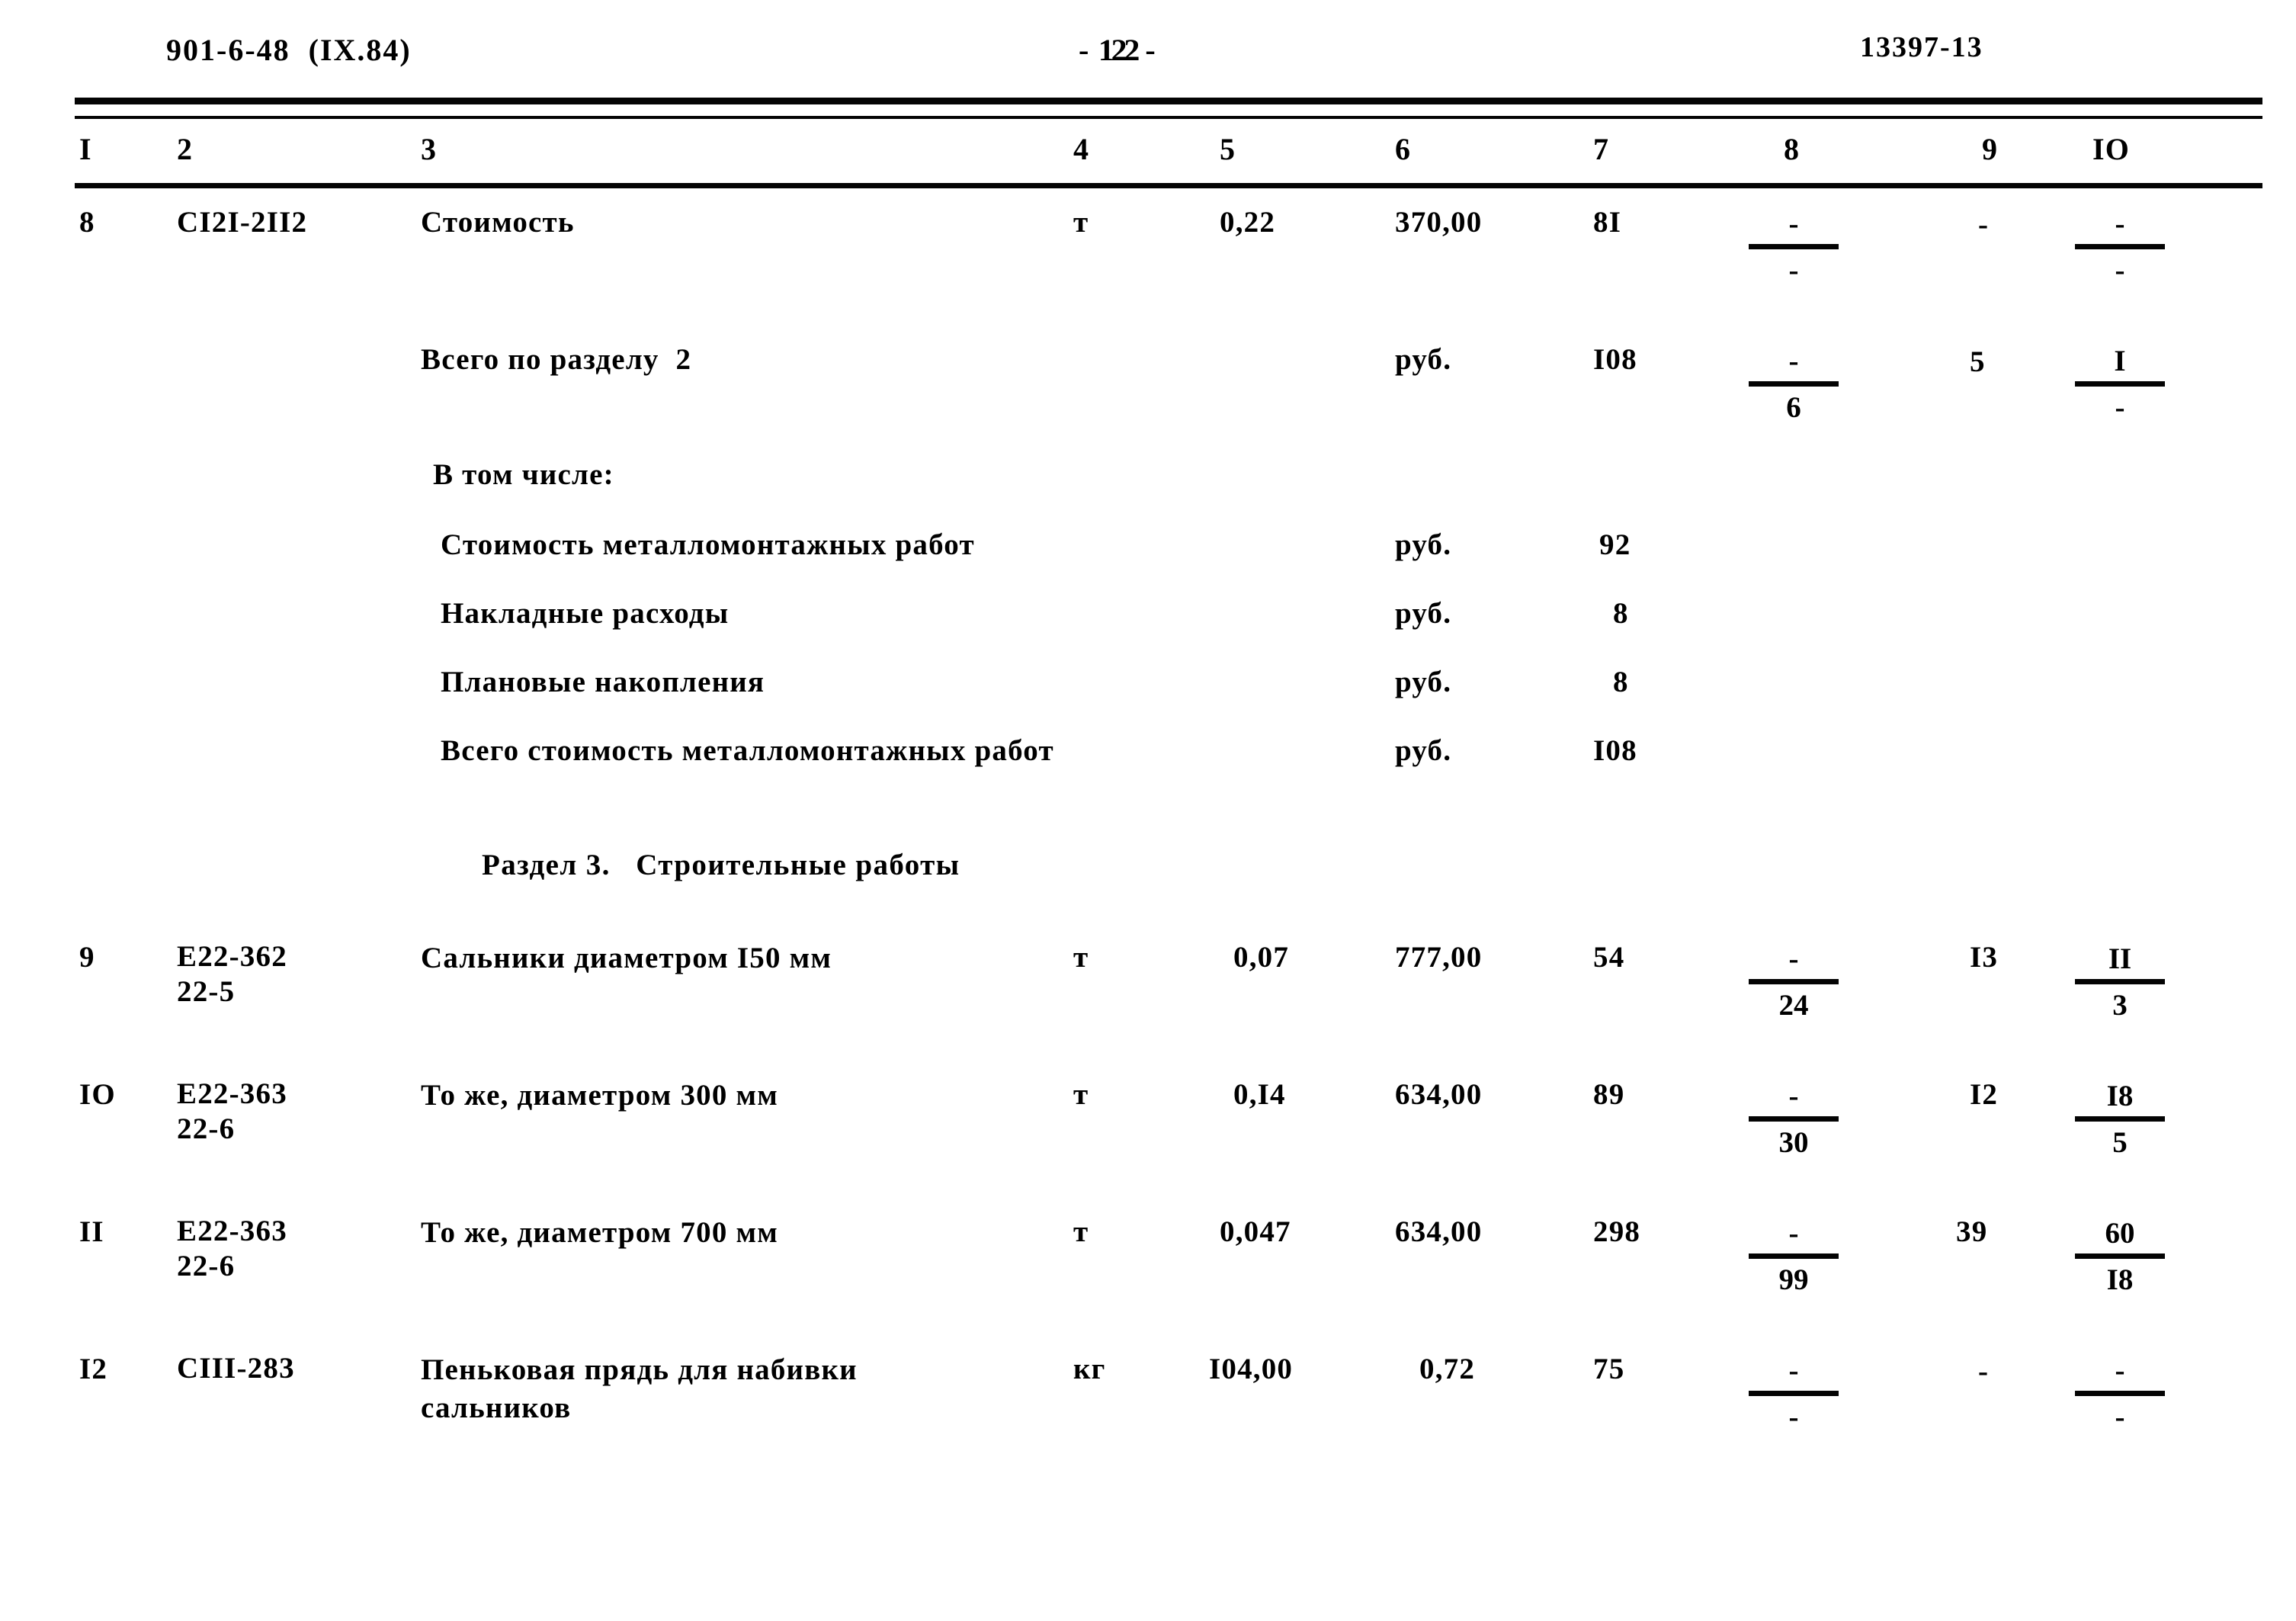  Describe the element at coordinates (1259, 1094) in the screenshot. I see `row-quantity: 0,I4` at that location.